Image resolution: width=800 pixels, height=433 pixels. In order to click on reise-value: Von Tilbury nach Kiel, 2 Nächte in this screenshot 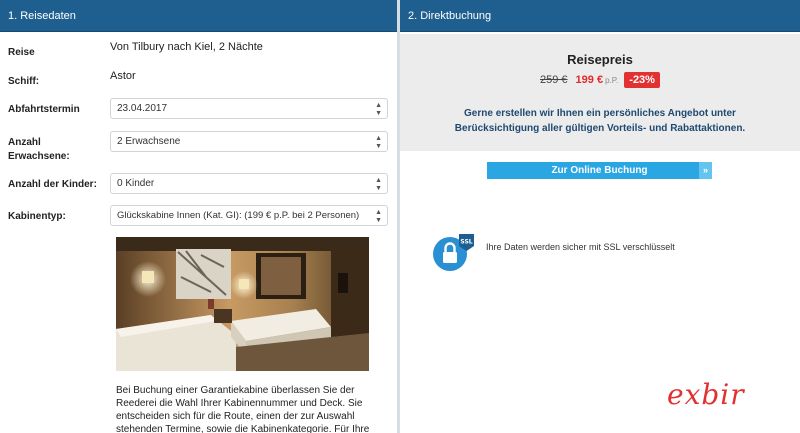, I will do `click(186, 47)`.